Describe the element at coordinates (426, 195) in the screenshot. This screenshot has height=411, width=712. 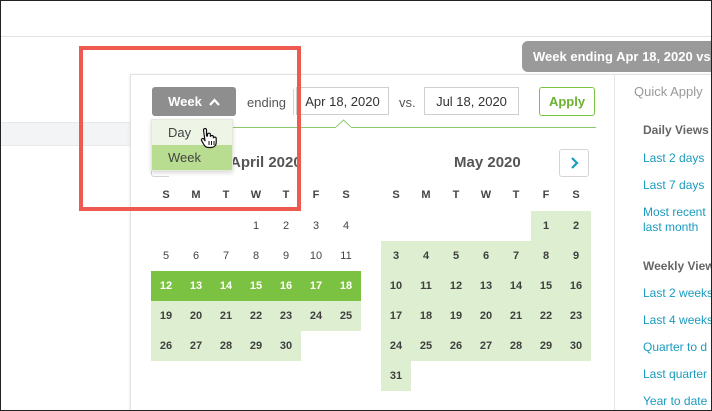
I see `weekday-header: M` at that location.